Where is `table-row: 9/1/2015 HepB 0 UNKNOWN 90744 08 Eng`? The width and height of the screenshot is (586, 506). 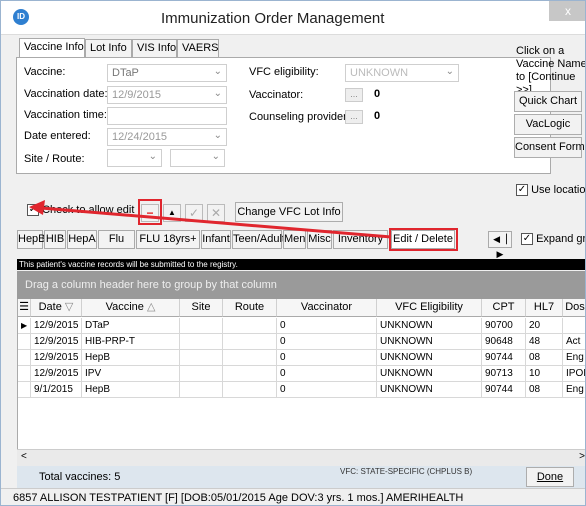 table-row: 9/1/2015 HepB 0 UNKNOWN 90744 08 Eng is located at coordinates (301, 390).